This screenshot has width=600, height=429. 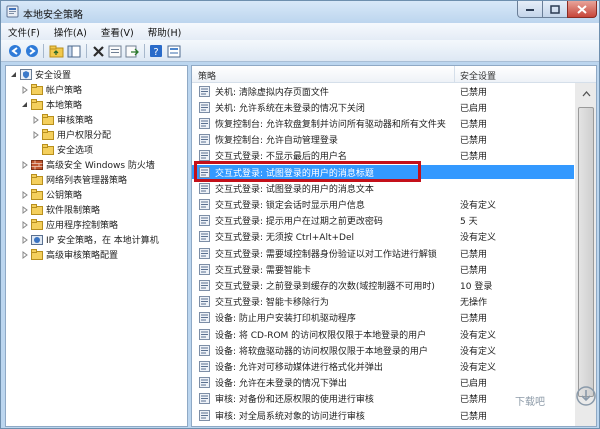 I want to click on tree-item: 高级审核策略配置, so click(x=69, y=254).